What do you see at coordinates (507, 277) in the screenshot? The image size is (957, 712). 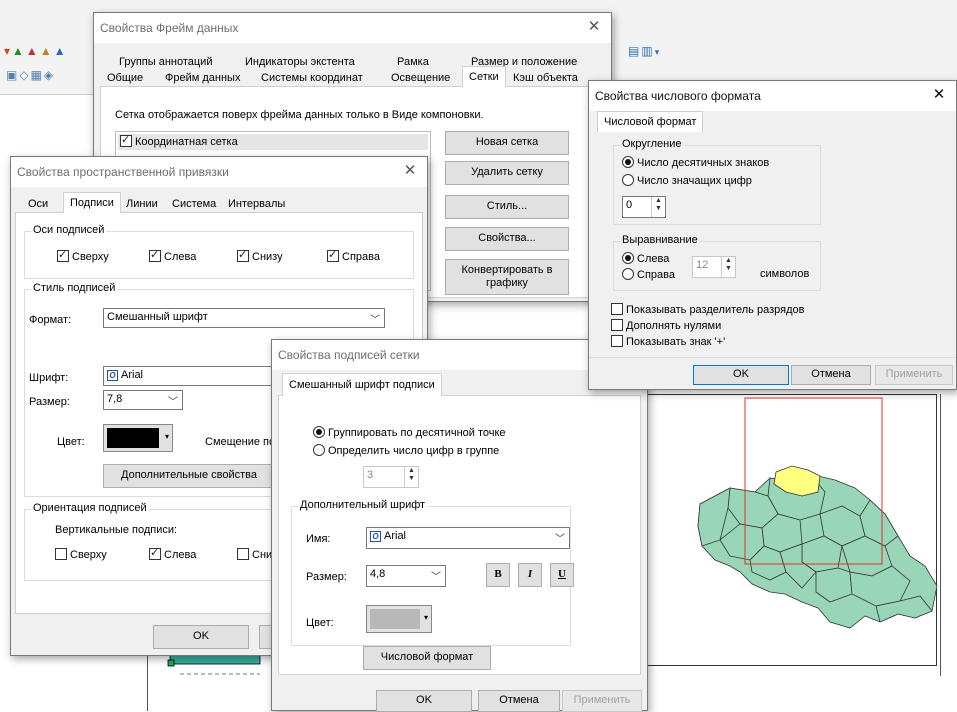 I see `convert-to-graphics-button: Конвертировать в графику` at bounding box center [507, 277].